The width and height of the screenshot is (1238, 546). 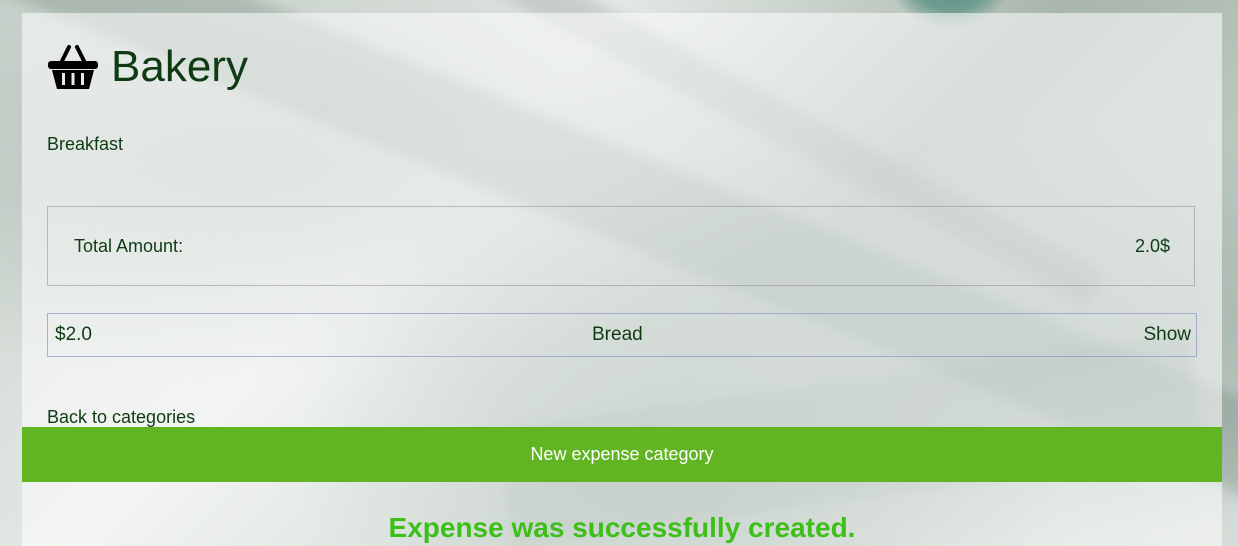 I want to click on back-to-categories-link: Back to categories, so click(x=121, y=417).